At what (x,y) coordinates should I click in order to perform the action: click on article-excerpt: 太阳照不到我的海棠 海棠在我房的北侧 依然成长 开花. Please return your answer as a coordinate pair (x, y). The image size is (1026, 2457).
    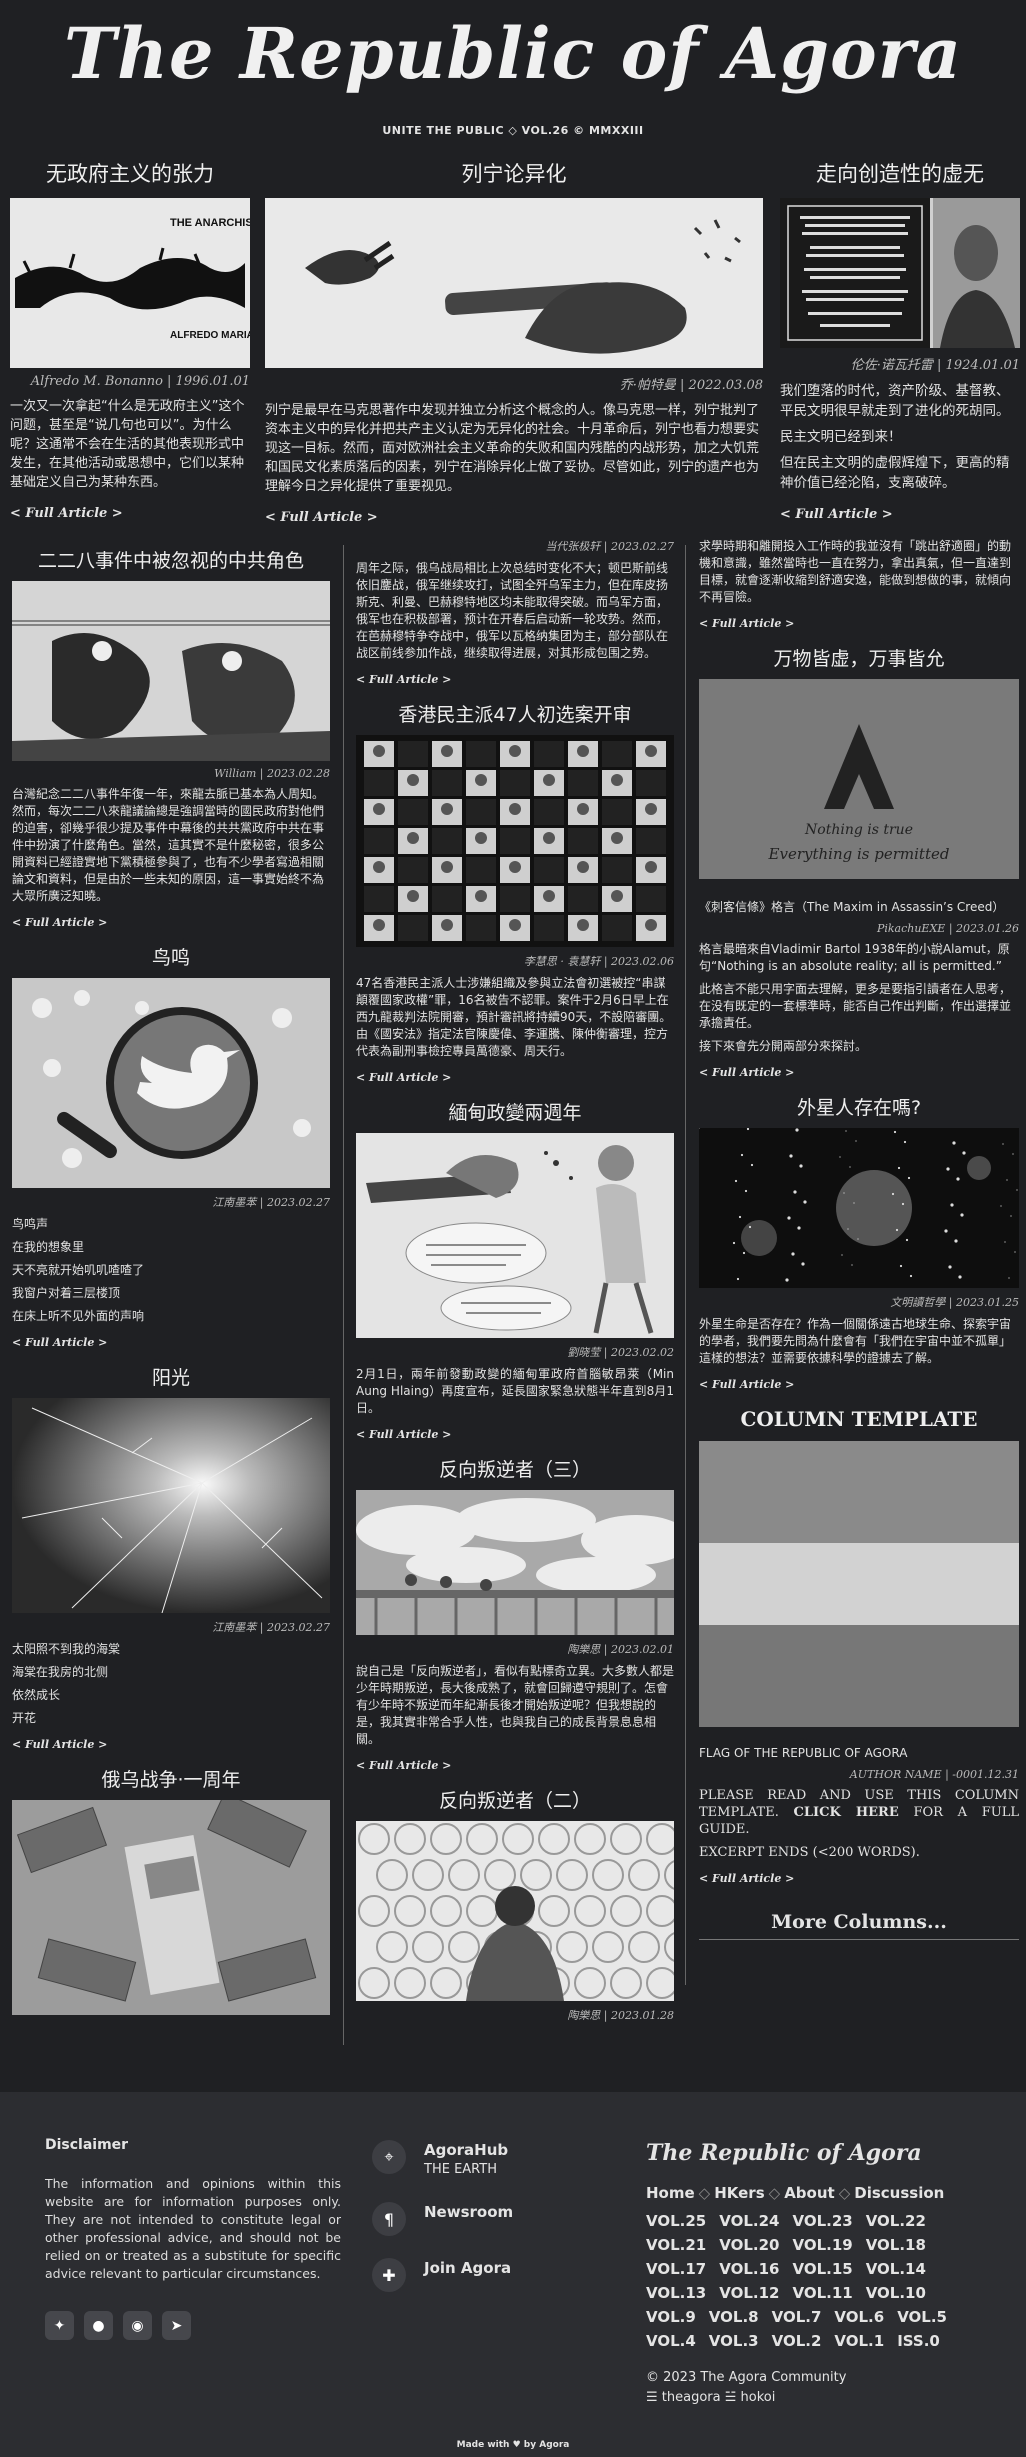
    Looking at the image, I should click on (66, 1683).